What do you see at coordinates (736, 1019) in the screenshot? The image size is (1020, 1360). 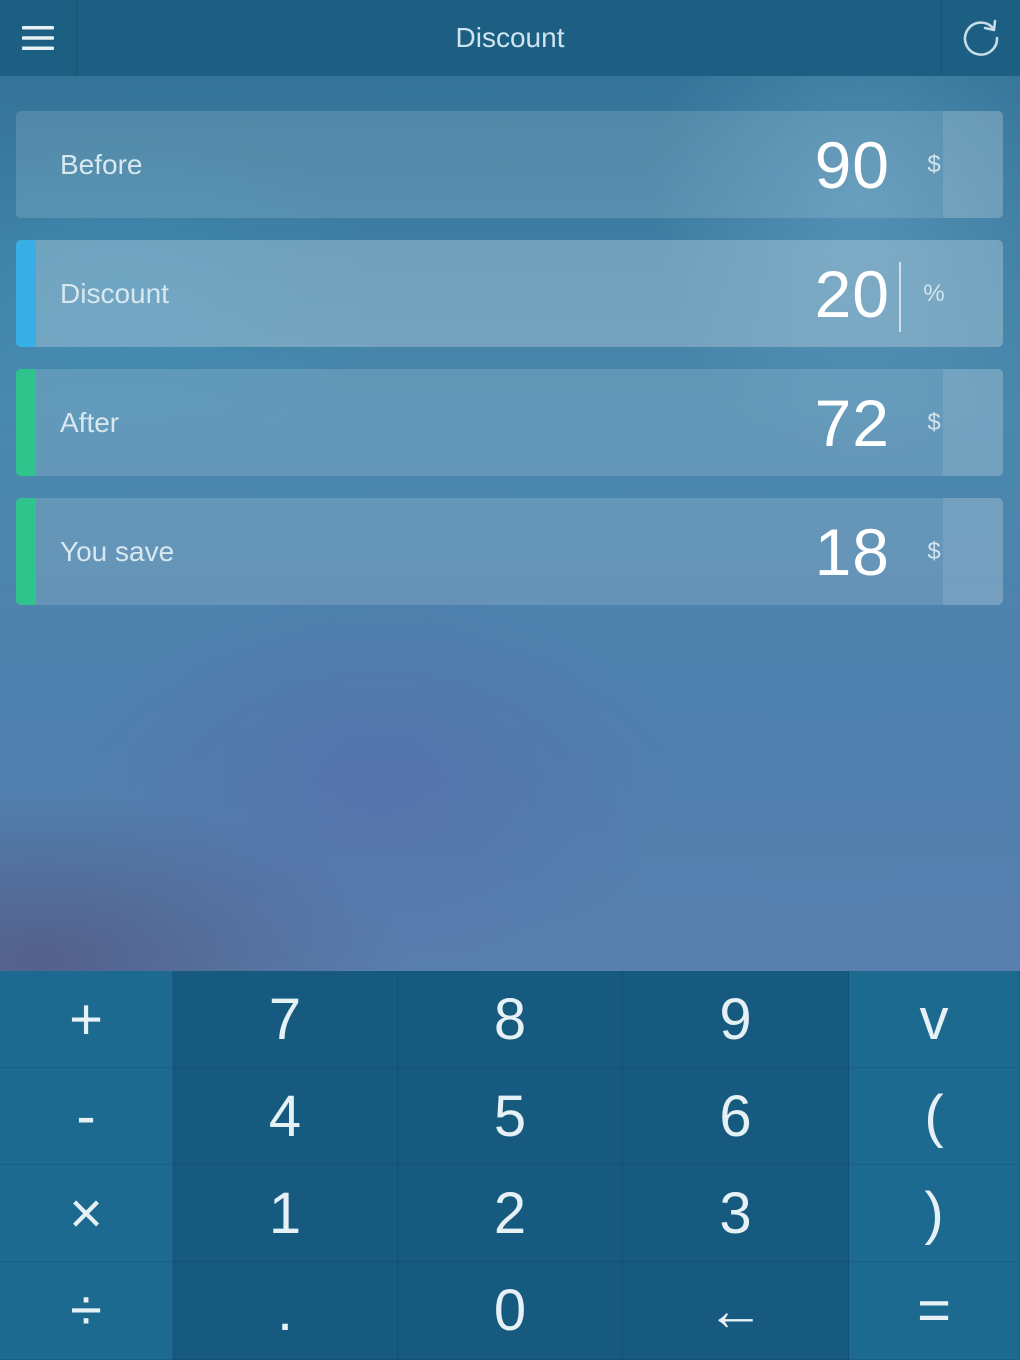 I see `key-9: 9` at bounding box center [736, 1019].